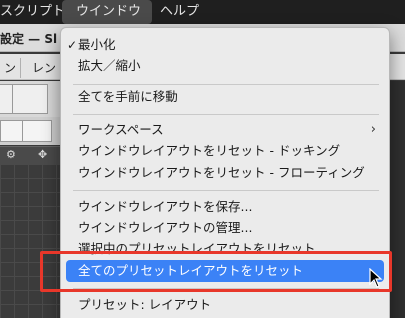  Describe the element at coordinates (376, 278) in the screenshot. I see `mouse-pointer-icon` at that location.